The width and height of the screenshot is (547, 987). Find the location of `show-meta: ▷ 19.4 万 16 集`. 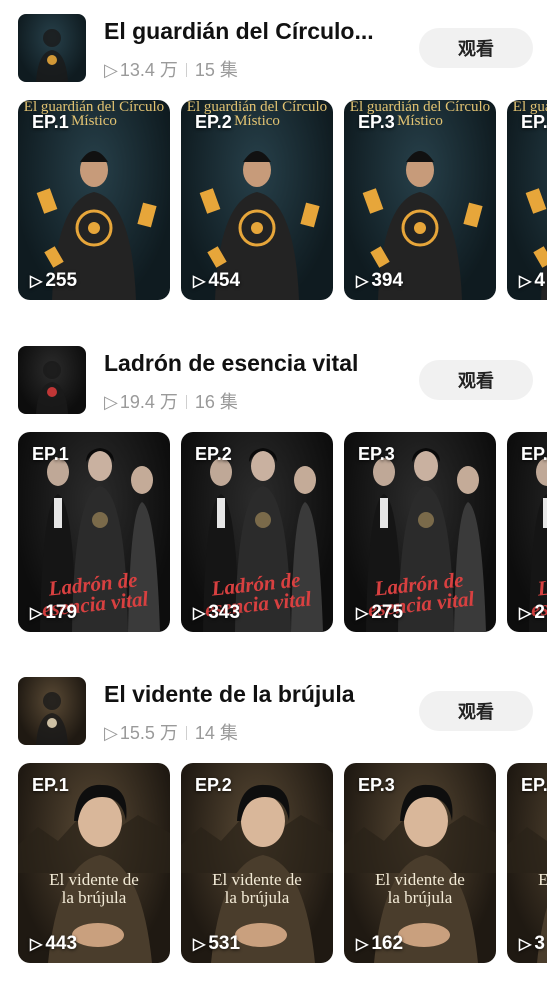

show-meta: ▷ 19.4 万 16 集 is located at coordinates (171, 401).